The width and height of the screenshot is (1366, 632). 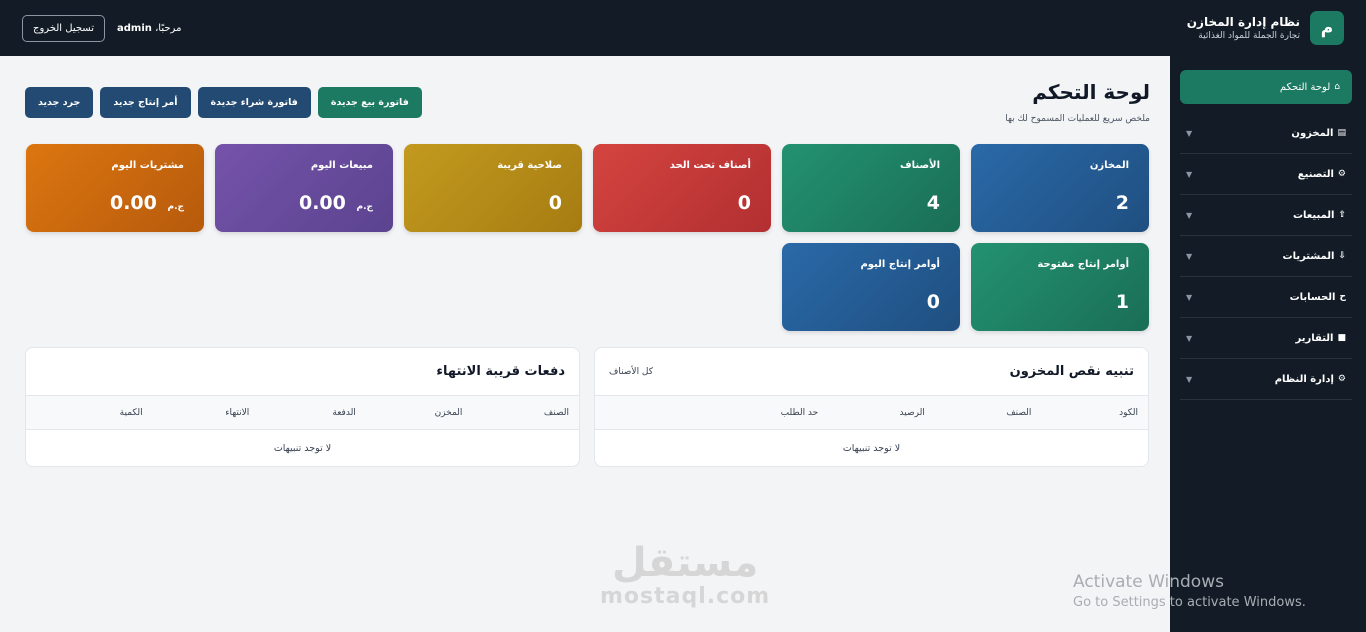 What do you see at coordinates (1060, 188) in the screenshot?
I see `card-warehouses: المخازن 2` at bounding box center [1060, 188].